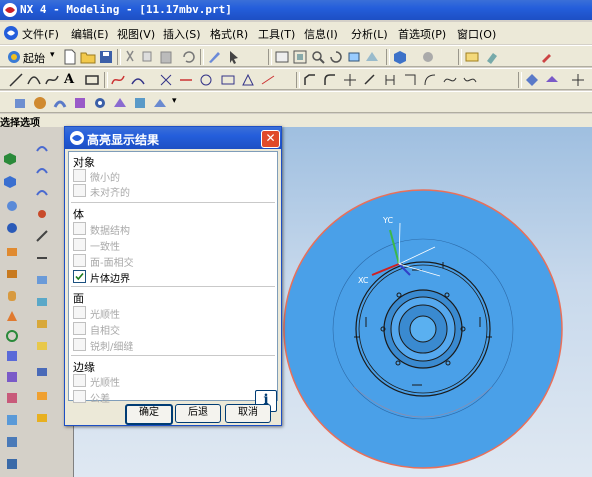  Describe the element at coordinates (130, 57) in the screenshot. I see `cut-icon` at that location.